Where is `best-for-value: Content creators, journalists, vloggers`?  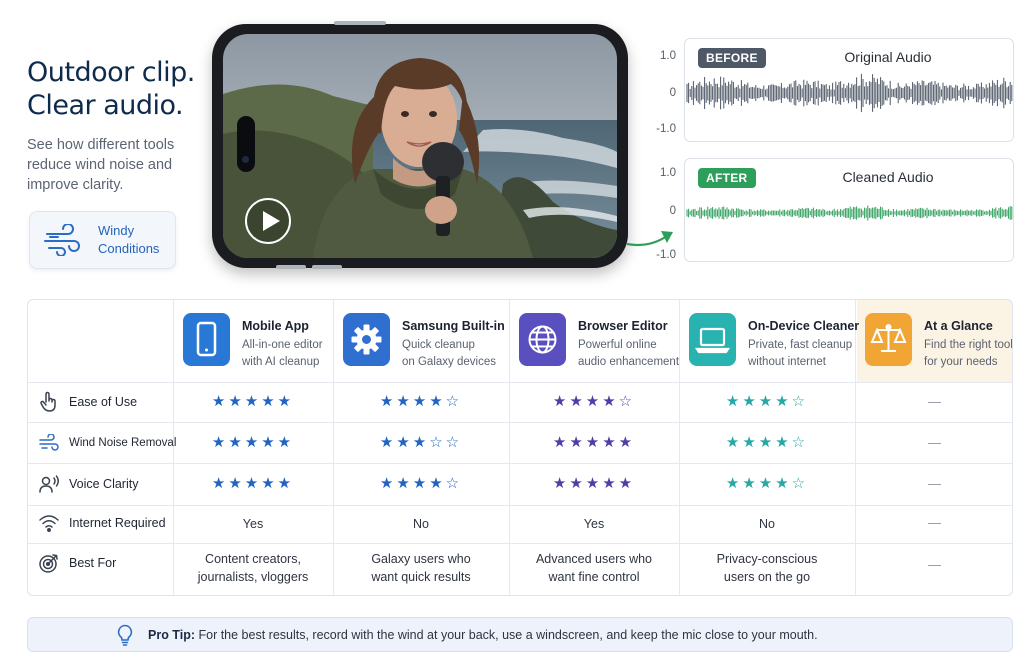
best-for-value: Content creators, journalists, vloggers is located at coordinates (253, 568).